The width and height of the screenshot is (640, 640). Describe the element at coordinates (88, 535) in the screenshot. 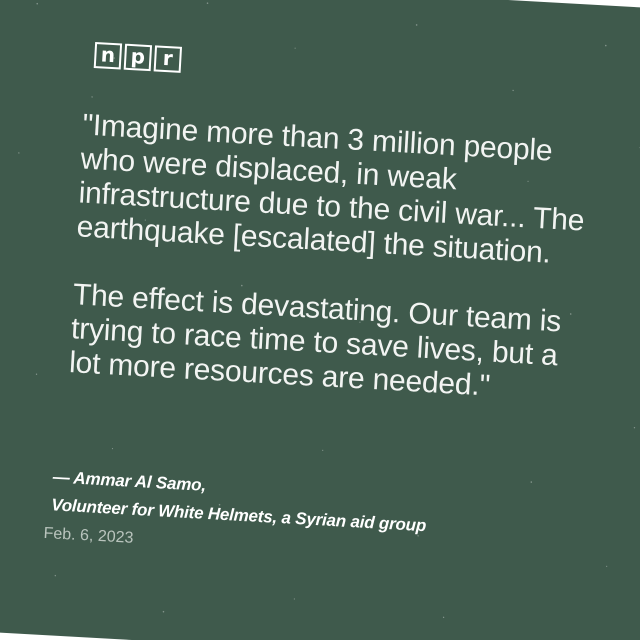

I see `quote-date: Feb. 6, 2023` at that location.